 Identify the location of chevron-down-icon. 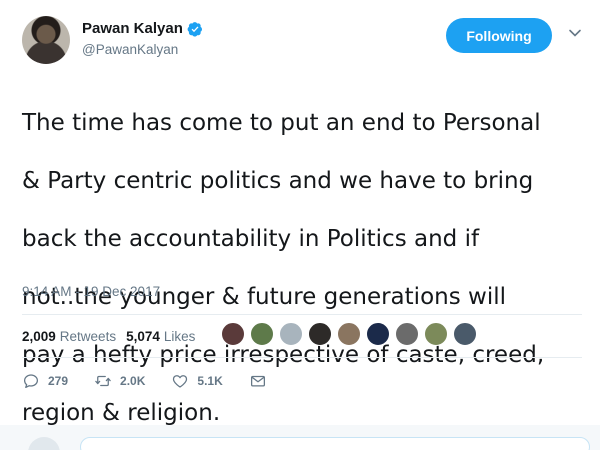
(575, 33).